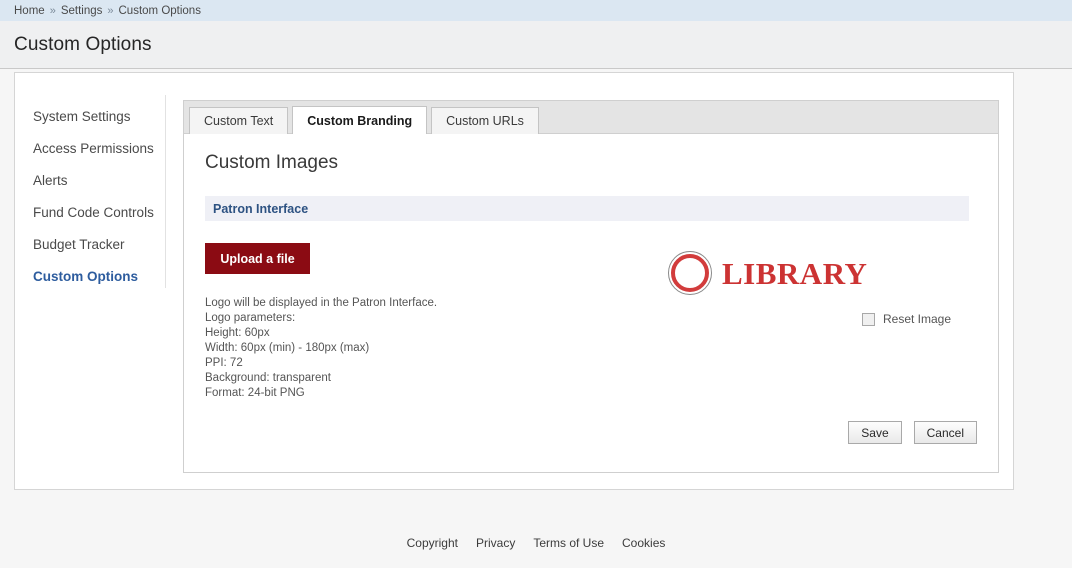 The image size is (1072, 568). What do you see at coordinates (90, 148) in the screenshot?
I see `sidebar-item-access-permissions: Access Permissions` at bounding box center [90, 148].